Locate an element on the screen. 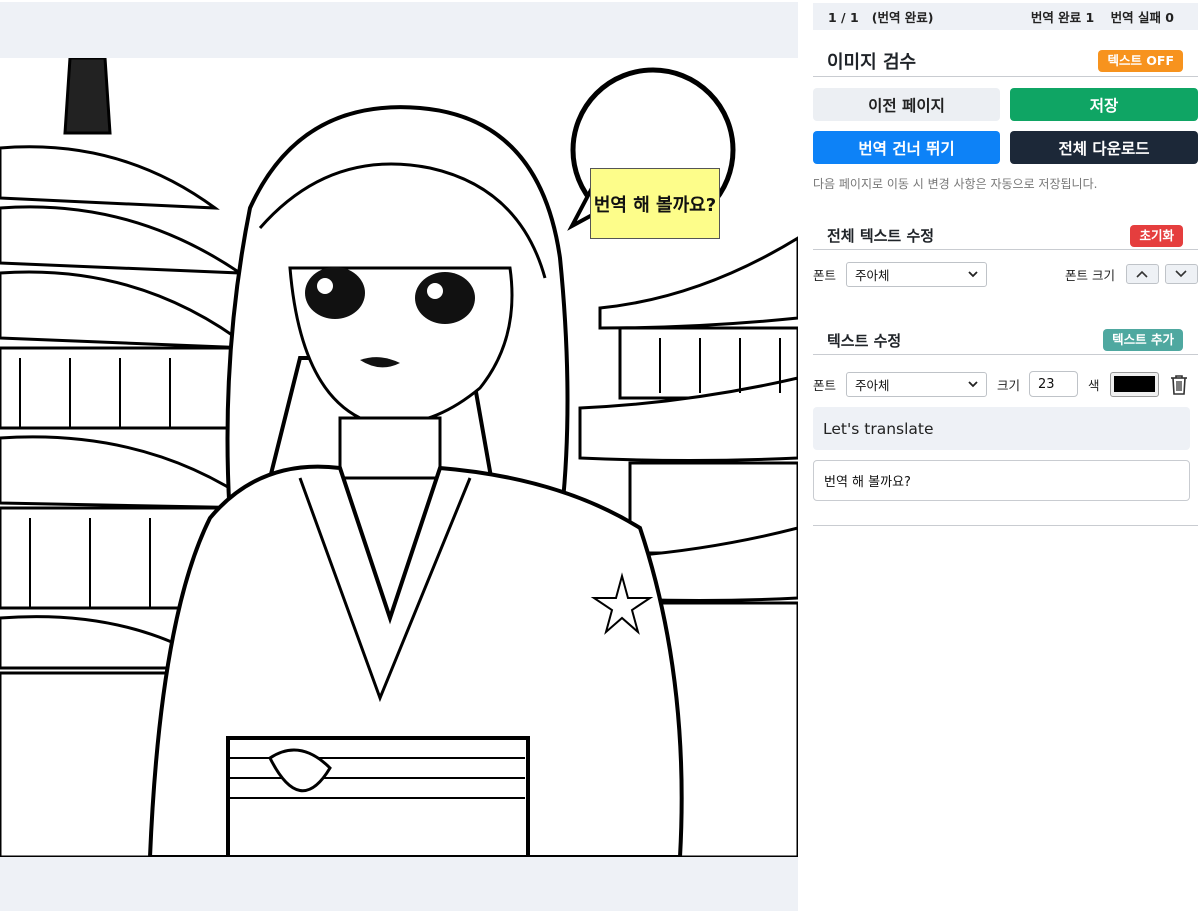 The width and height of the screenshot is (1198, 911). delete-text-button is located at coordinates (1179, 384).